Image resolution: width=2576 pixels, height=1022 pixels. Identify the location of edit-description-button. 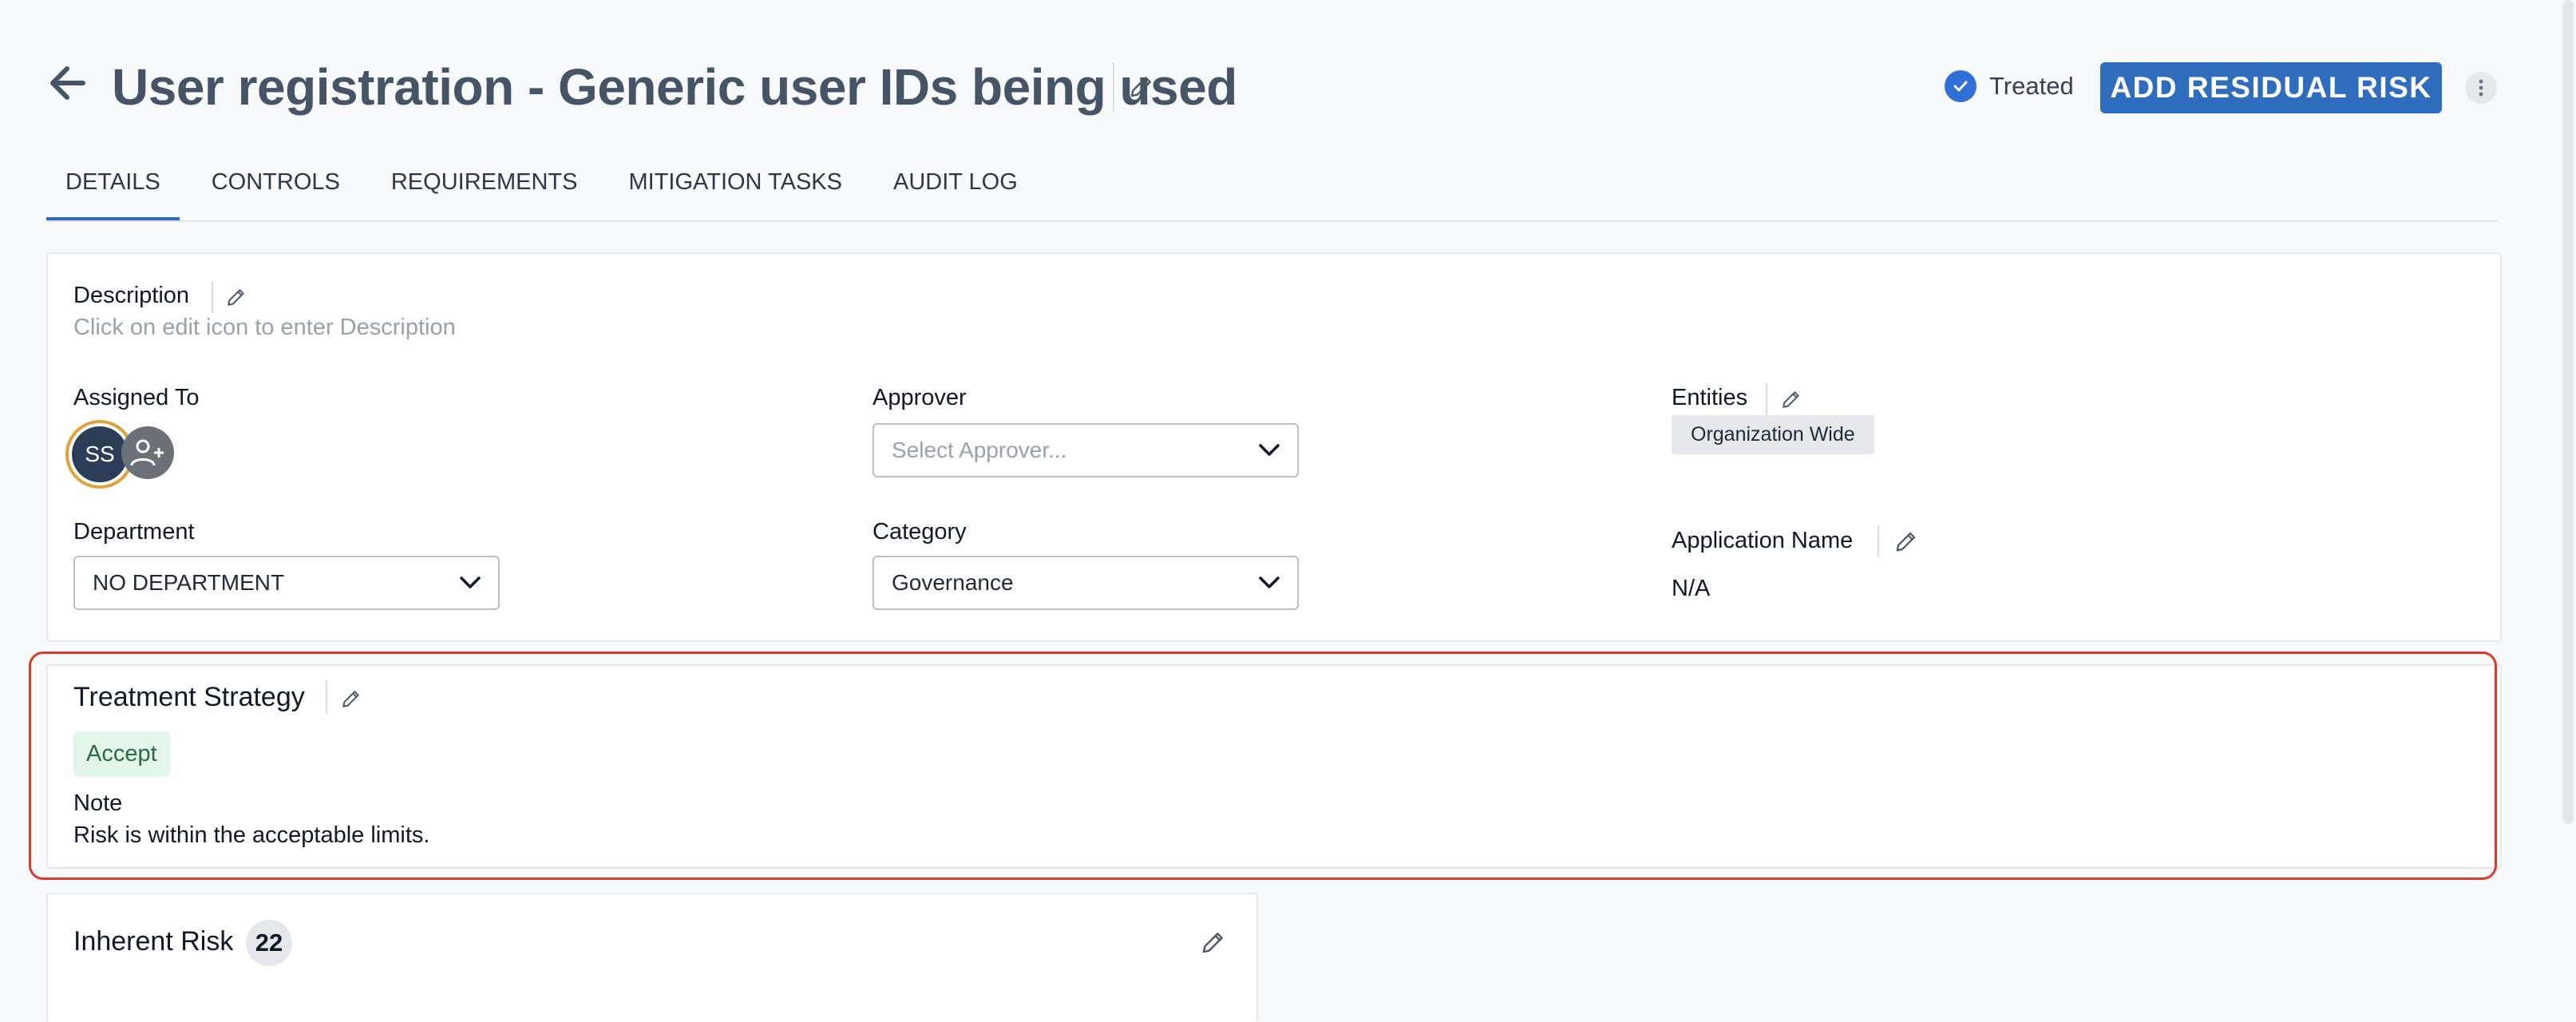
(236, 297).